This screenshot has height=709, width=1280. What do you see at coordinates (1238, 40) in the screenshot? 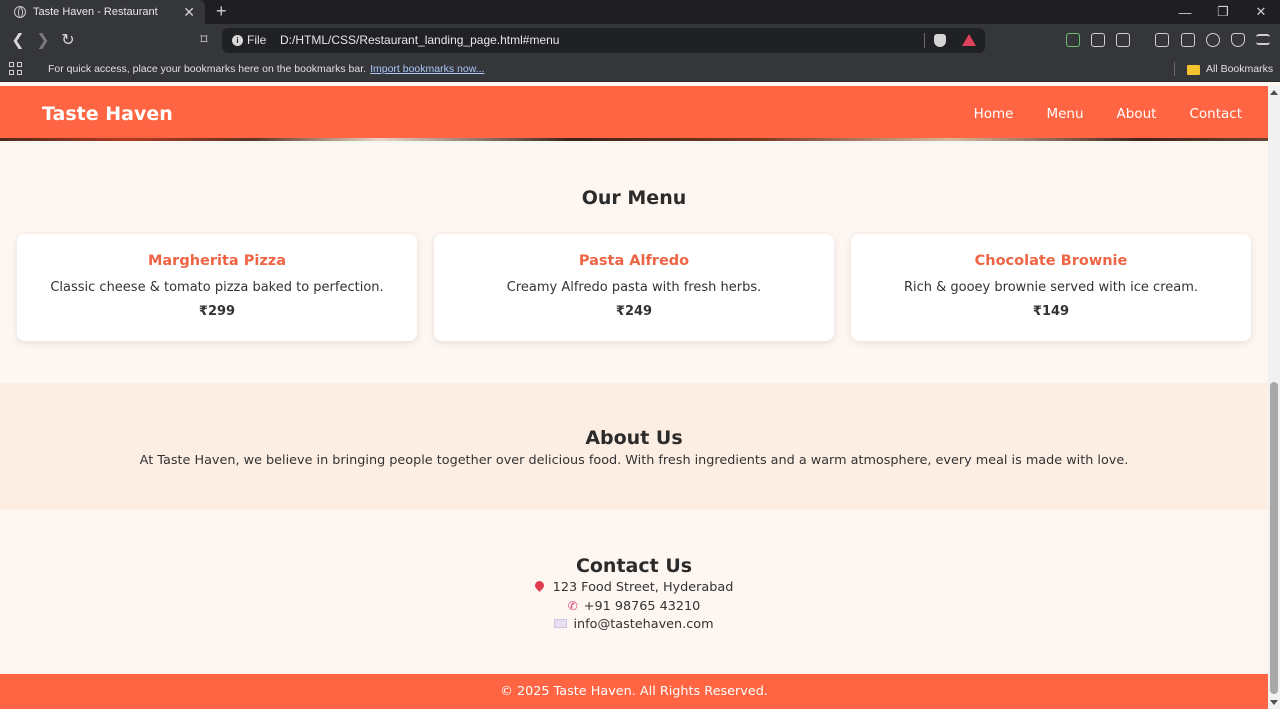
I see `vpn-icon` at bounding box center [1238, 40].